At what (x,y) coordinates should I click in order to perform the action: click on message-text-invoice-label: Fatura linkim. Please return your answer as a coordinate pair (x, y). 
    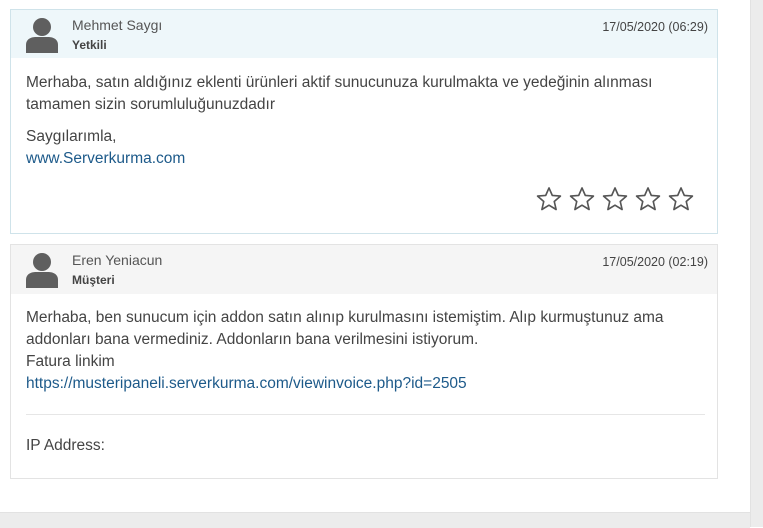
    Looking at the image, I should click on (70, 361).